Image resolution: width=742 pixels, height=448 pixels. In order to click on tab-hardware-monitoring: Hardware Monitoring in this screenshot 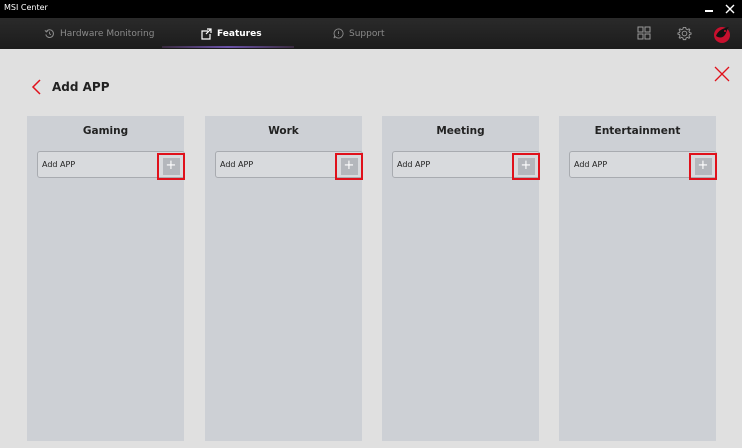, I will do `click(99, 33)`.